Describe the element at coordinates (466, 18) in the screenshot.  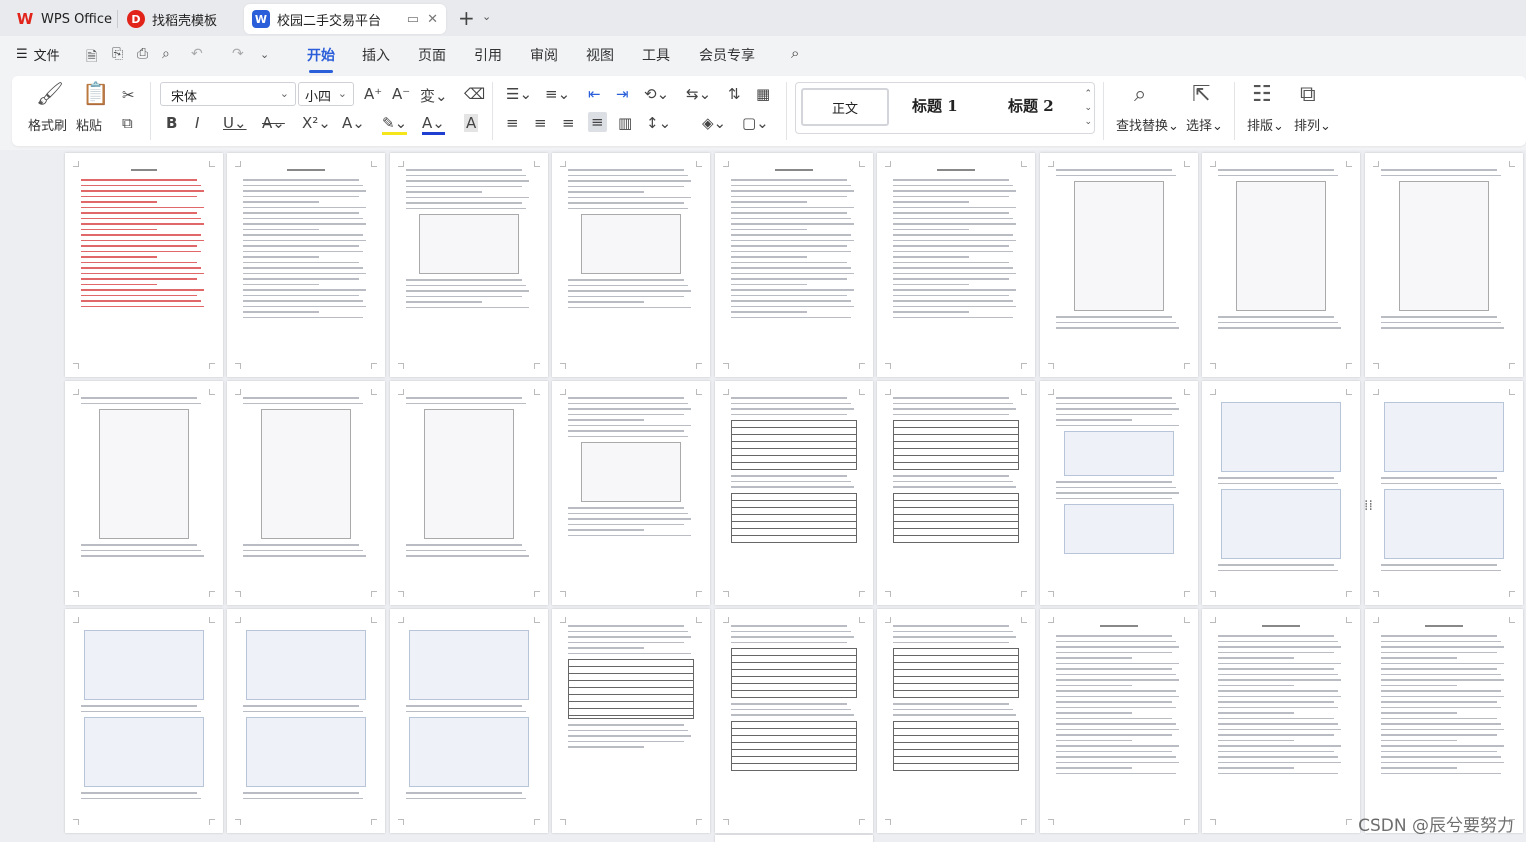
I see `new-tab-icon: +` at that location.